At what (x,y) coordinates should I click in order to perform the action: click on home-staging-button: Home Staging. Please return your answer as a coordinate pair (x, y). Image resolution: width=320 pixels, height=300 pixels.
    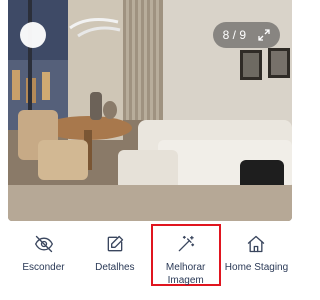
    Looking at the image, I should click on (256, 251).